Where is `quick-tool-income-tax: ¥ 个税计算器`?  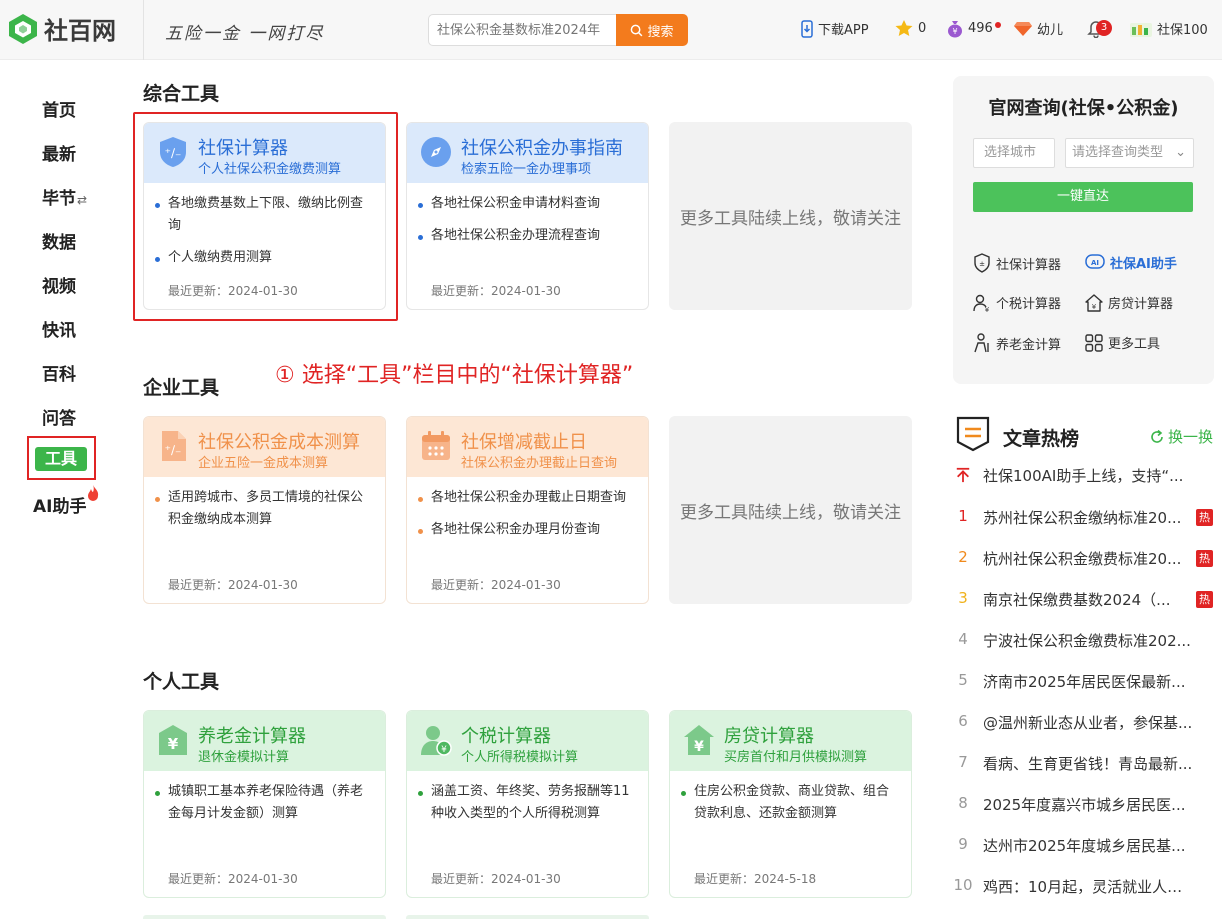 quick-tool-income-tax: ¥ 个税计算器 is located at coordinates (1017, 302).